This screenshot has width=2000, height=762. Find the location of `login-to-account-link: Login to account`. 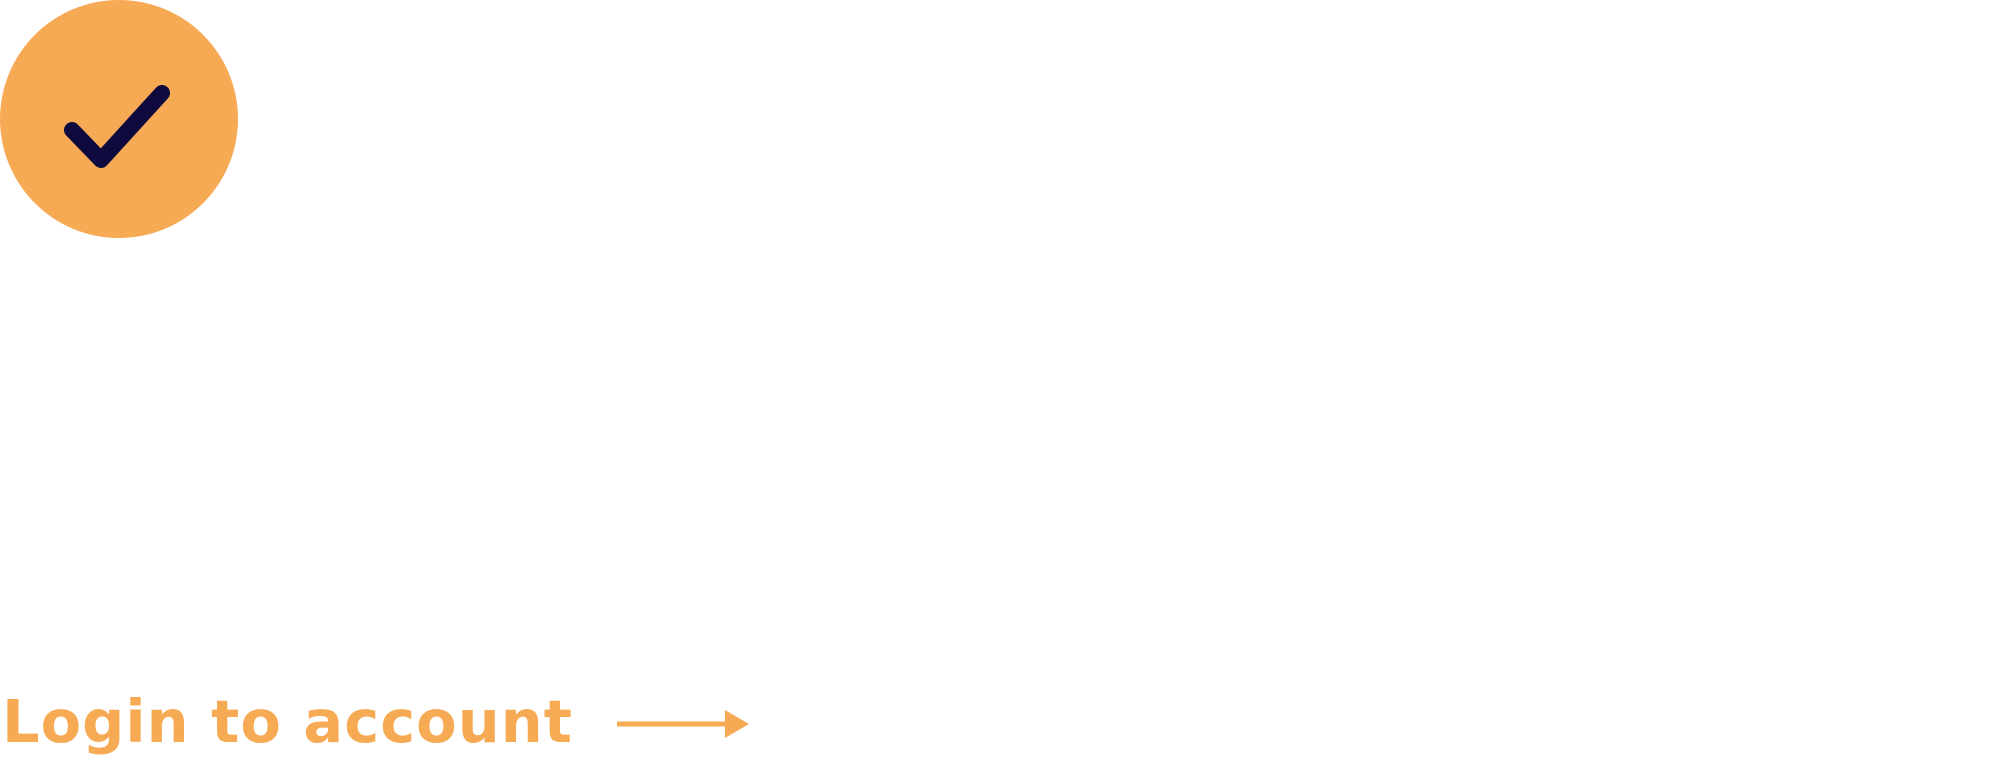

login-to-account-link: Login to account is located at coordinates (375, 722).